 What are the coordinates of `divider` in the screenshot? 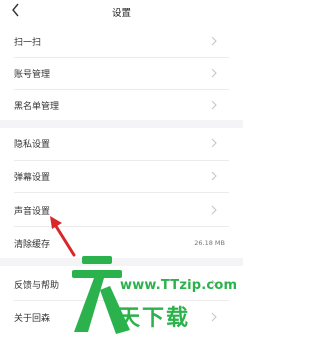 It's located at (121, 192).